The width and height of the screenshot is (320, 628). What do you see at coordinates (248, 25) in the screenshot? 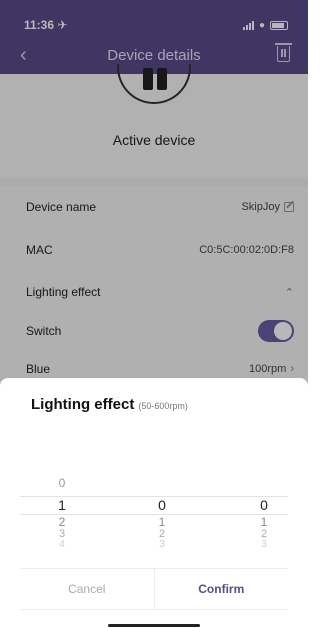
I see `signal-icon` at bounding box center [248, 25].